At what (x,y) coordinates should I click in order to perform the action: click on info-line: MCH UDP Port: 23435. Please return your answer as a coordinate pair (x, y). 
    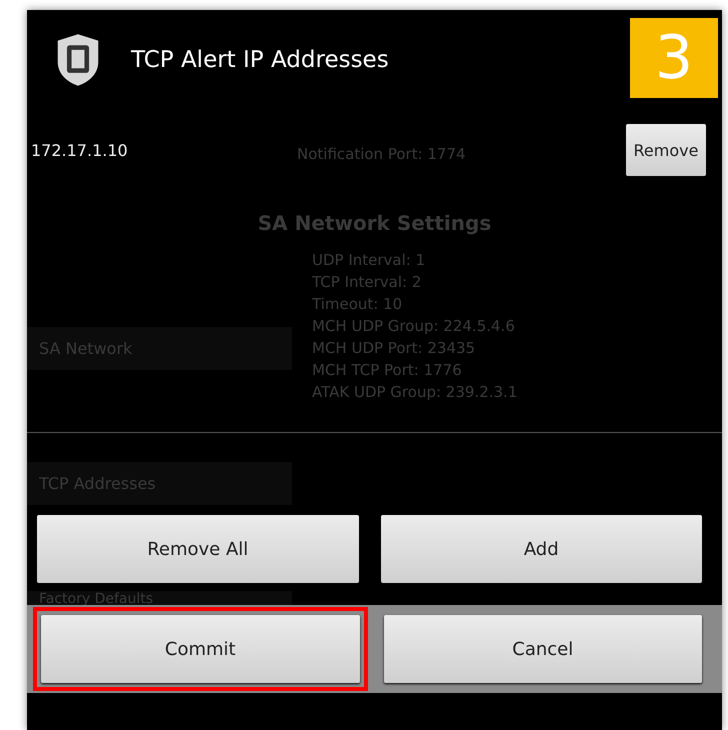
    Looking at the image, I should click on (394, 348).